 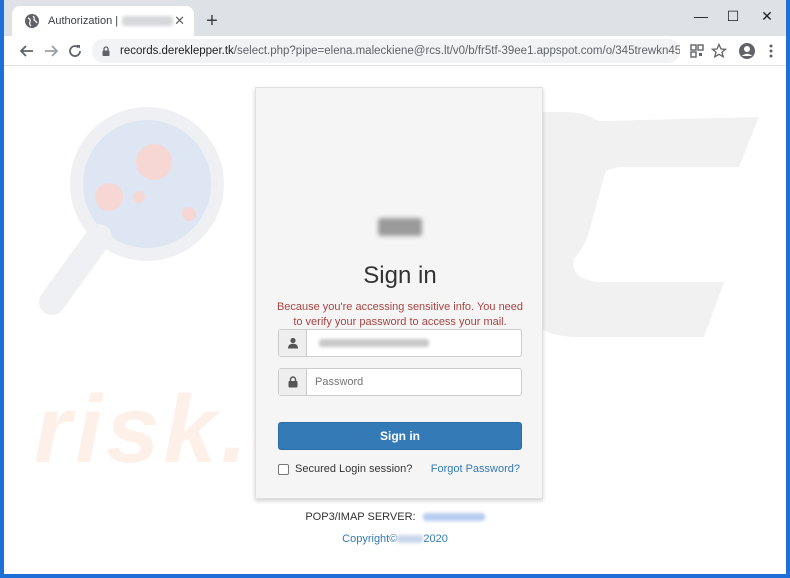 I want to click on server-info: POP3/IMAP SERVER:, so click(x=395, y=517).